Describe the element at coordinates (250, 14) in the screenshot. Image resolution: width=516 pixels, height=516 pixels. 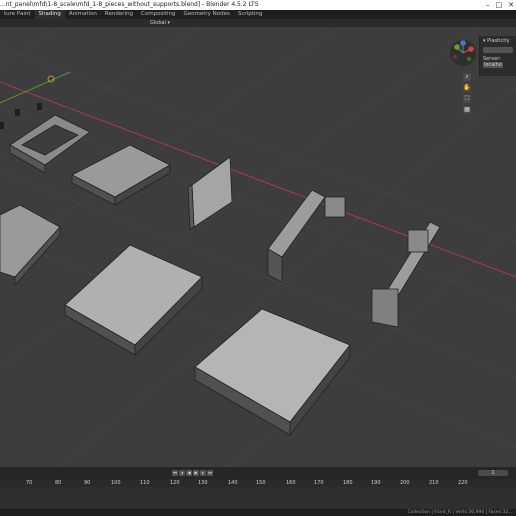
I see `tab-scripting: Scripting` at that location.